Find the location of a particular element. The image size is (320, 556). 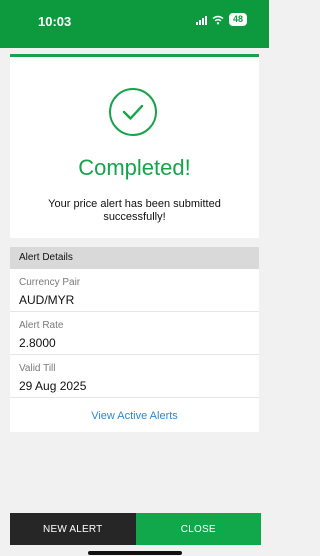

field-value: 29 Aug 2025 is located at coordinates (53, 386).